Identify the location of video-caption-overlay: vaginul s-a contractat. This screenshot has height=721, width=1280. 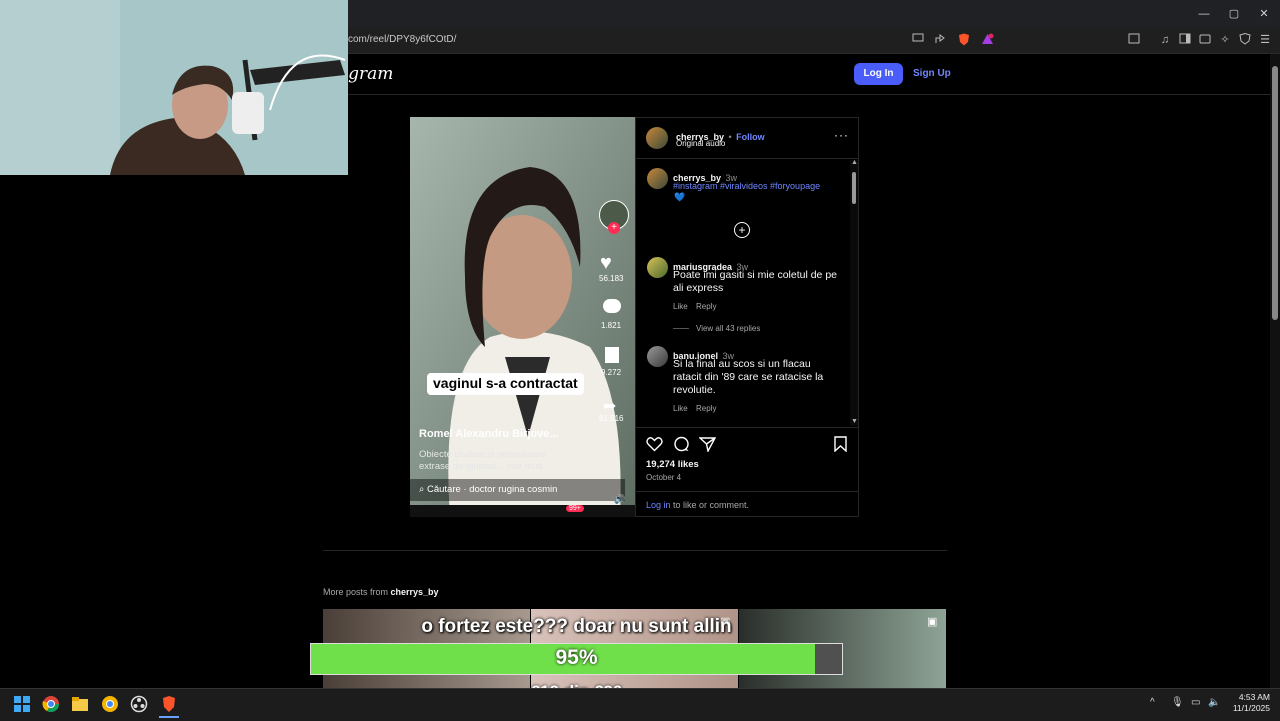
(505, 384).